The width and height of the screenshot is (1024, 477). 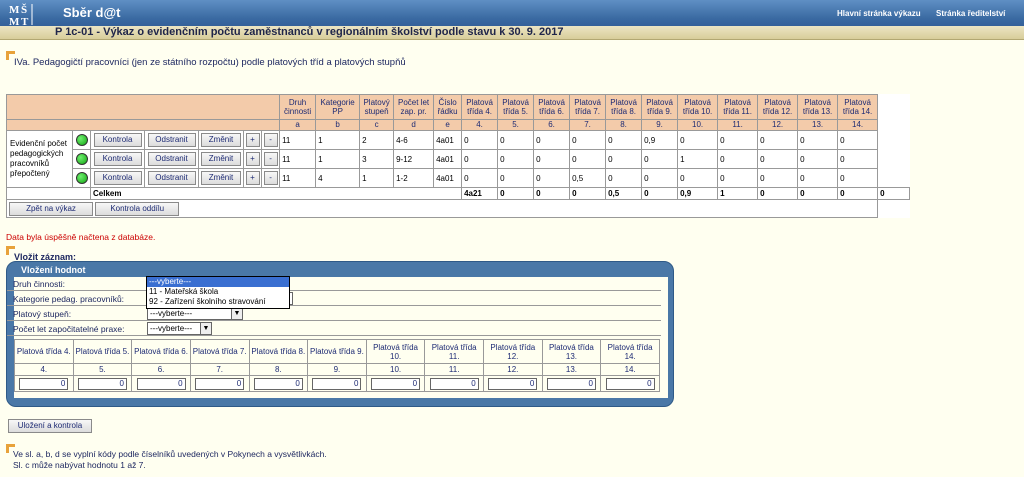 I want to click on grid-header: Platová třída 7., so click(x=219, y=351).